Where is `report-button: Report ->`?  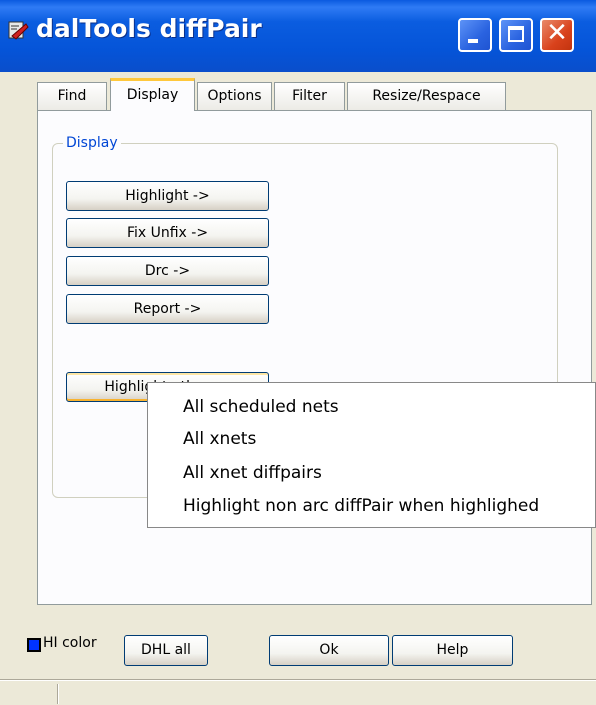 report-button: Report -> is located at coordinates (167, 309).